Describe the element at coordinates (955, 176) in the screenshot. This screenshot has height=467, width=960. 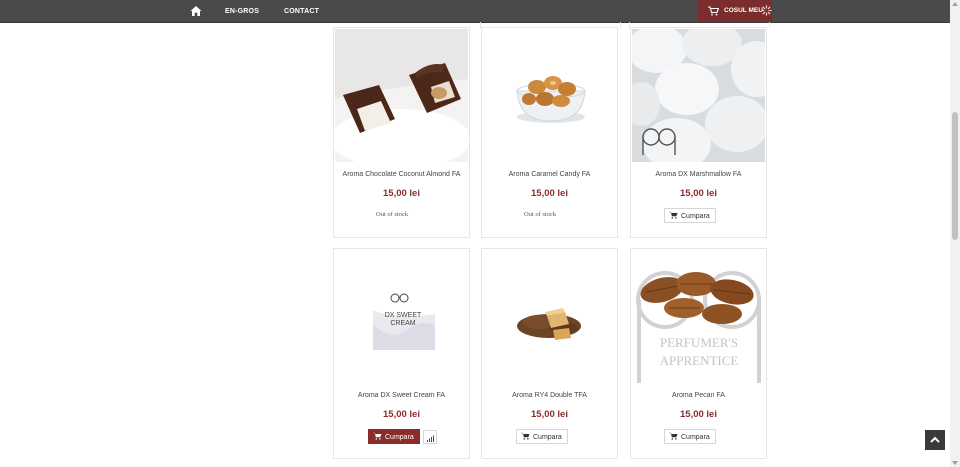
I see `scroll-thumb` at that location.